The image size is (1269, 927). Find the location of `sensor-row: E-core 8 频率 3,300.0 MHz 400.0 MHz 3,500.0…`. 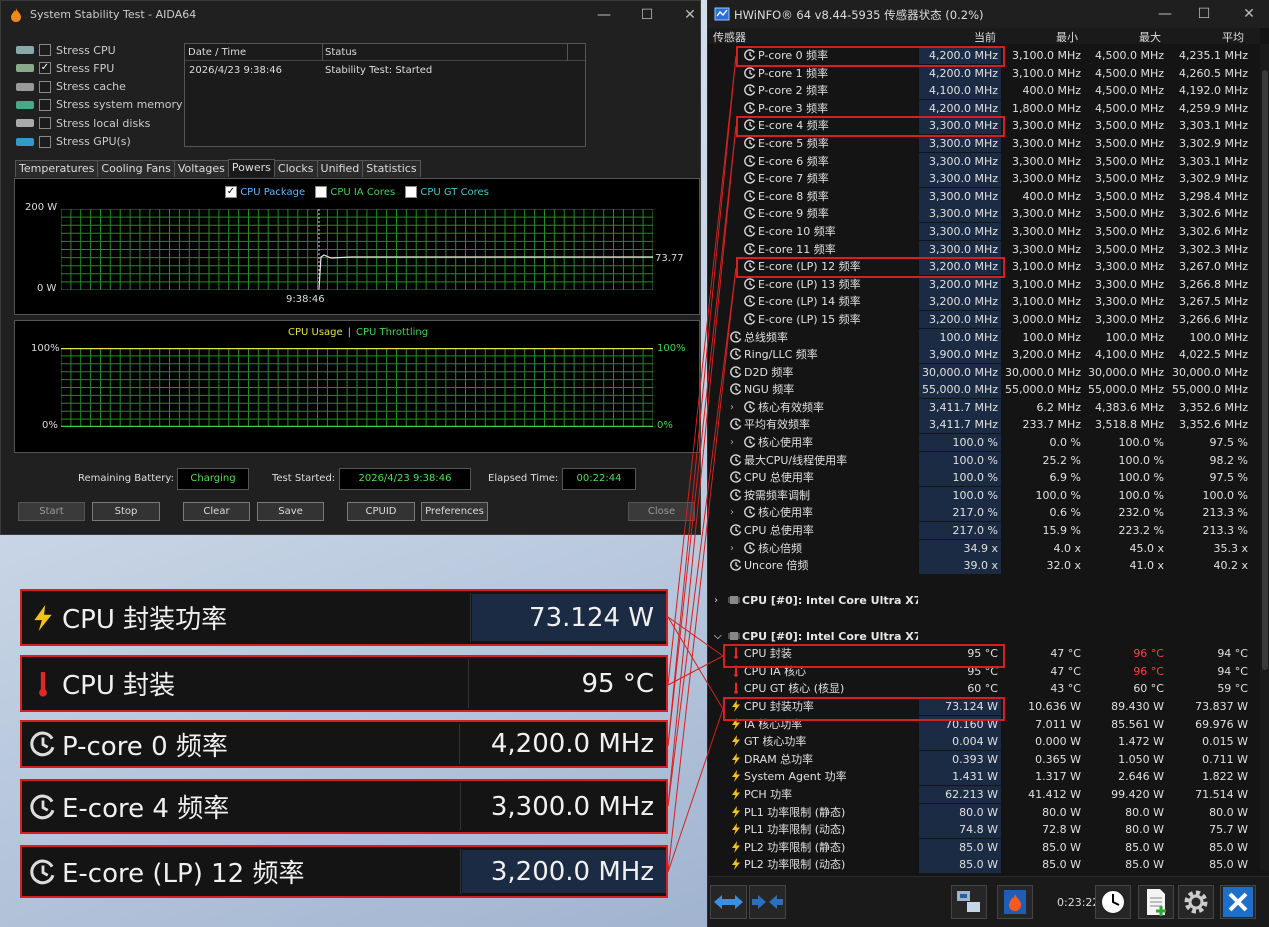

sensor-row: E-core 8 频率 3,300.0 MHz 400.0 MHz 3,500.0… is located at coordinates (984, 196).